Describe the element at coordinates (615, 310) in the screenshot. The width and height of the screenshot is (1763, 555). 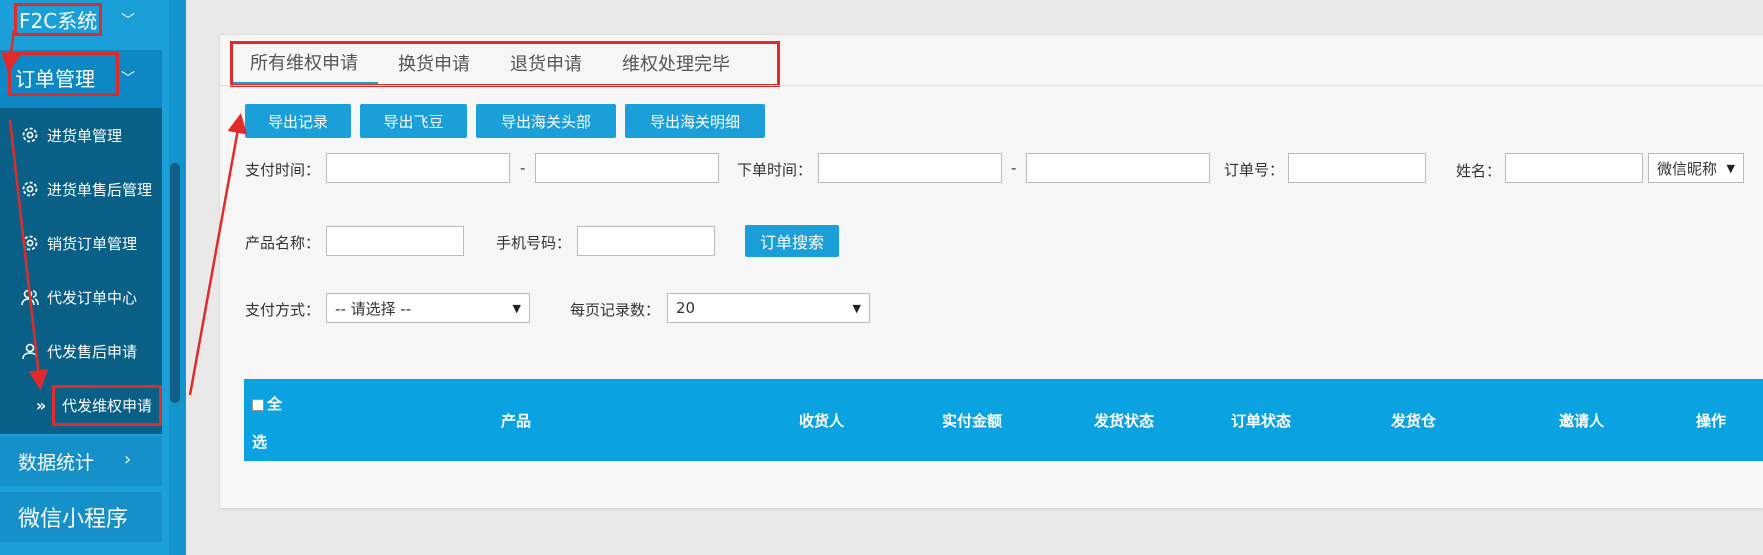
I see `page-size-label: 每页记录数：` at that location.